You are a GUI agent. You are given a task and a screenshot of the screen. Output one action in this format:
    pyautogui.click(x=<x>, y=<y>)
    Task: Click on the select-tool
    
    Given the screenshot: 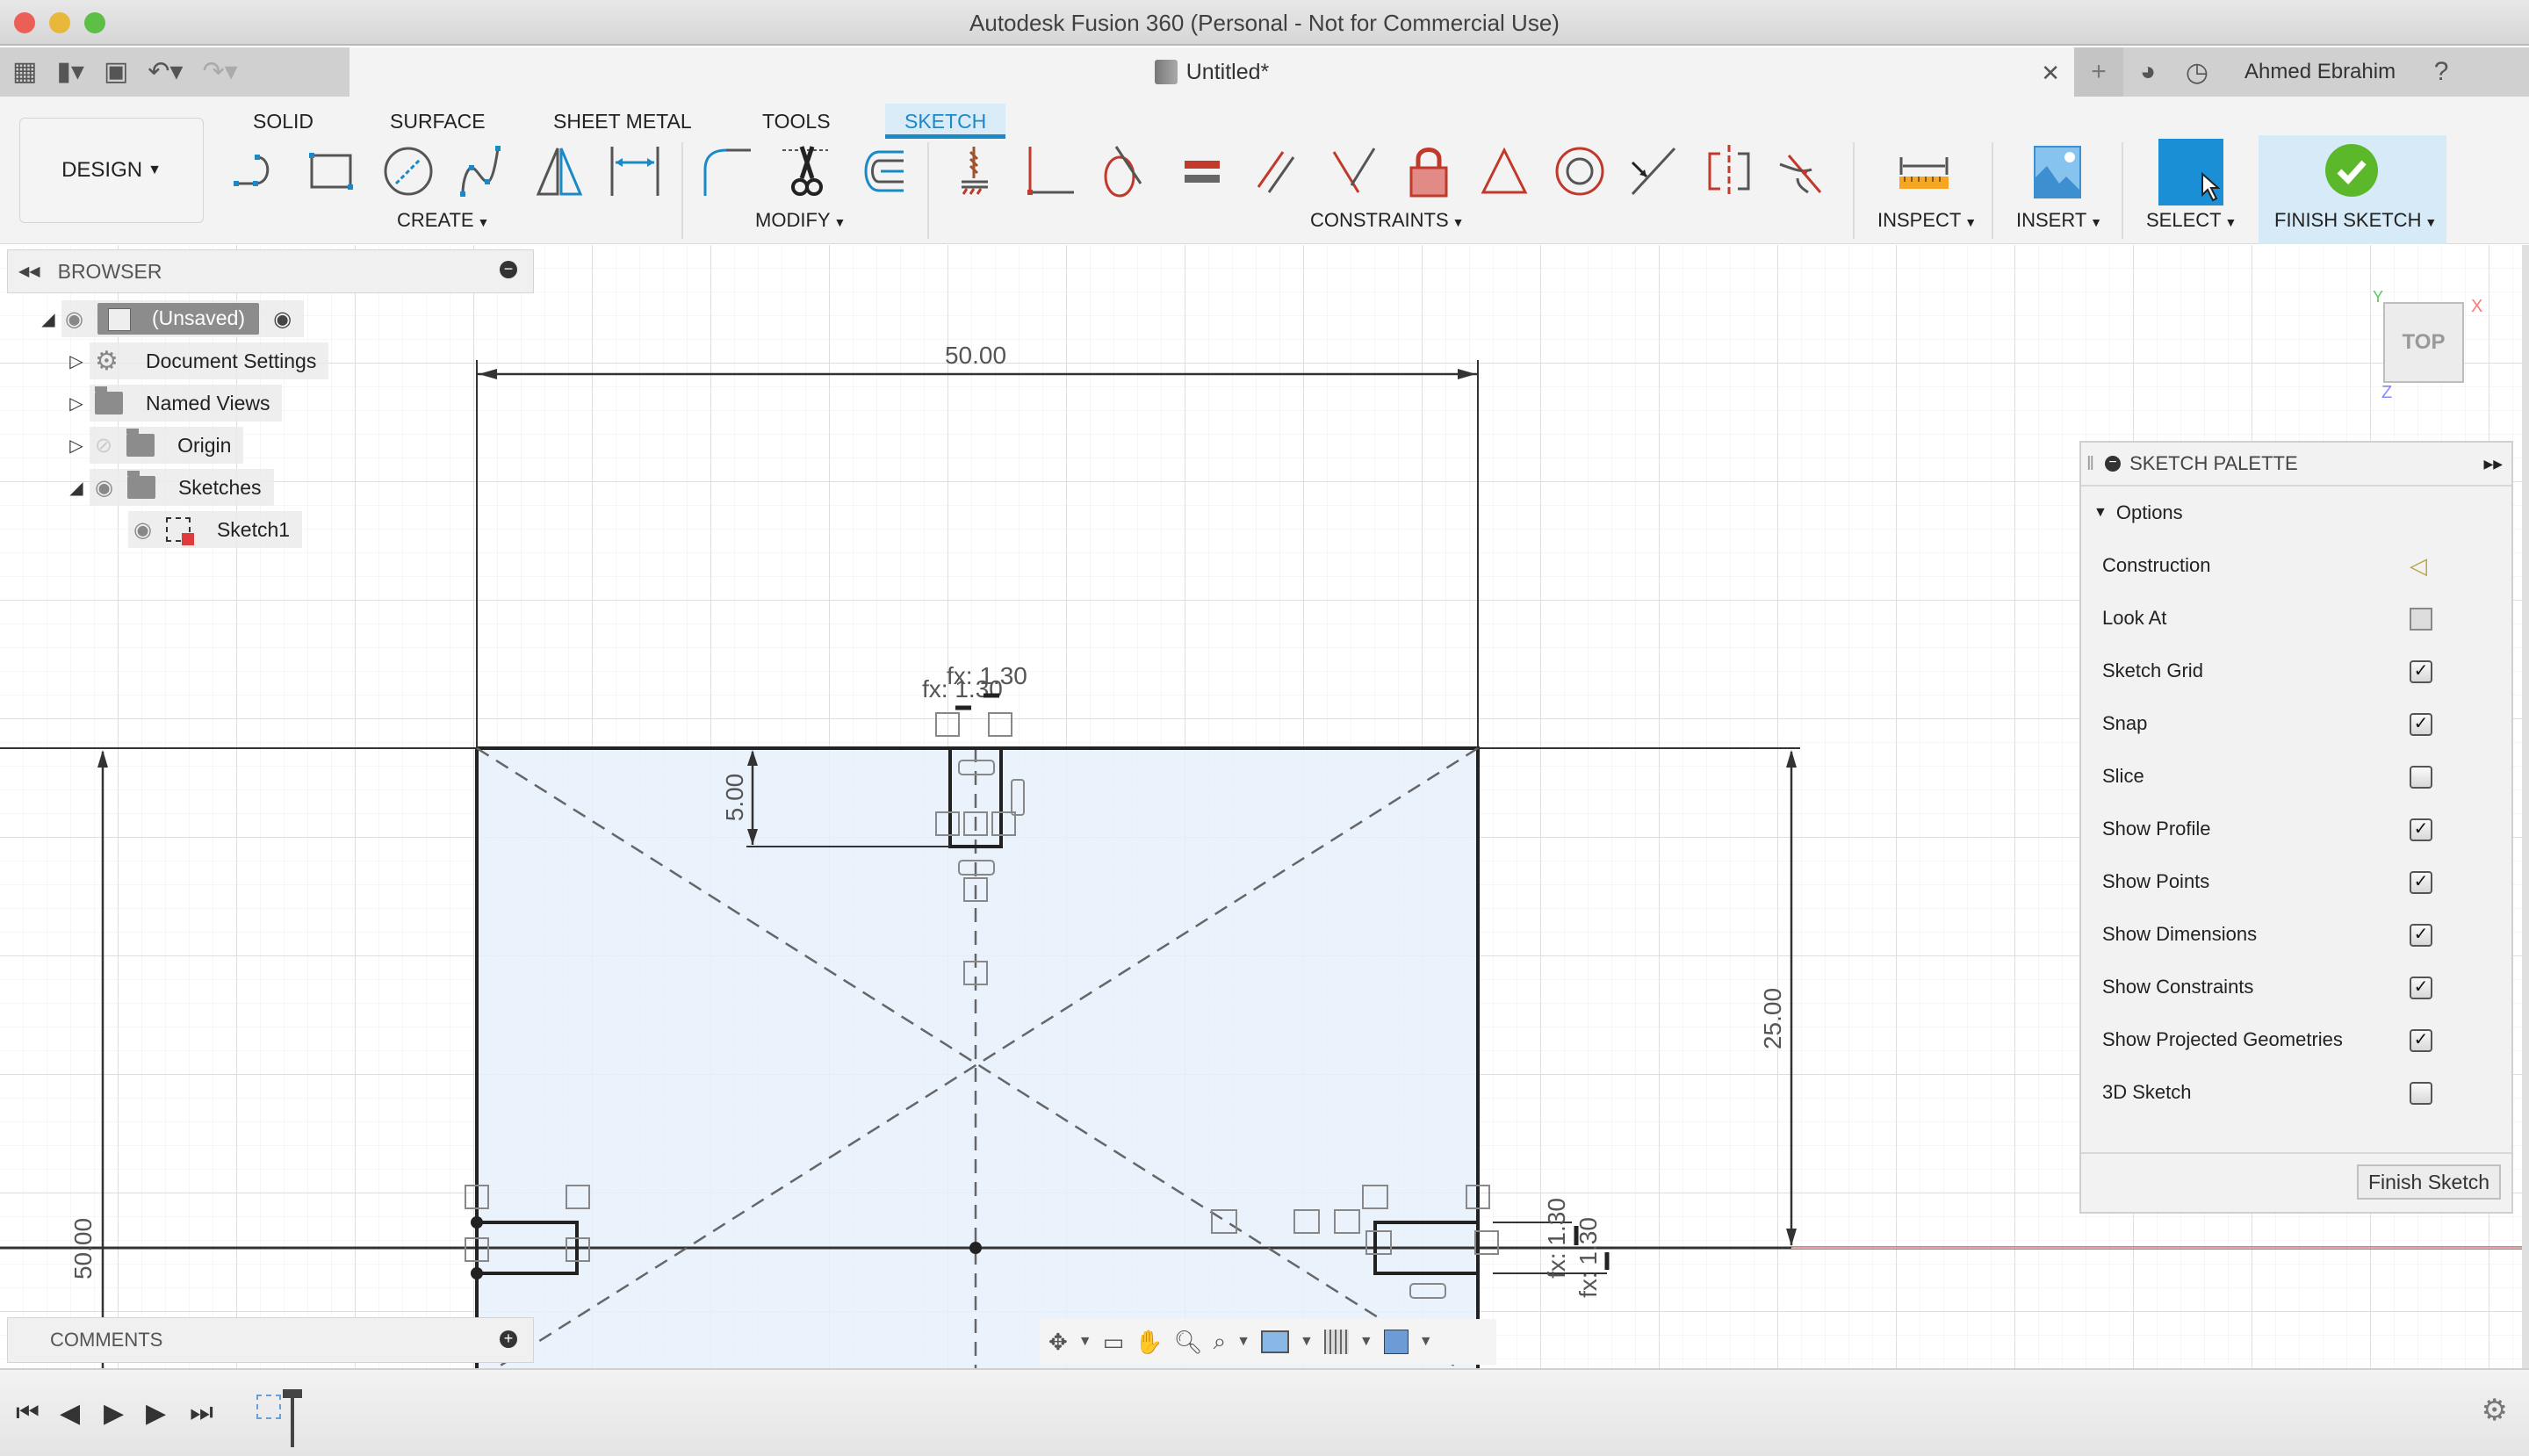 What is the action you would take?
    pyautogui.click(x=2190, y=172)
    